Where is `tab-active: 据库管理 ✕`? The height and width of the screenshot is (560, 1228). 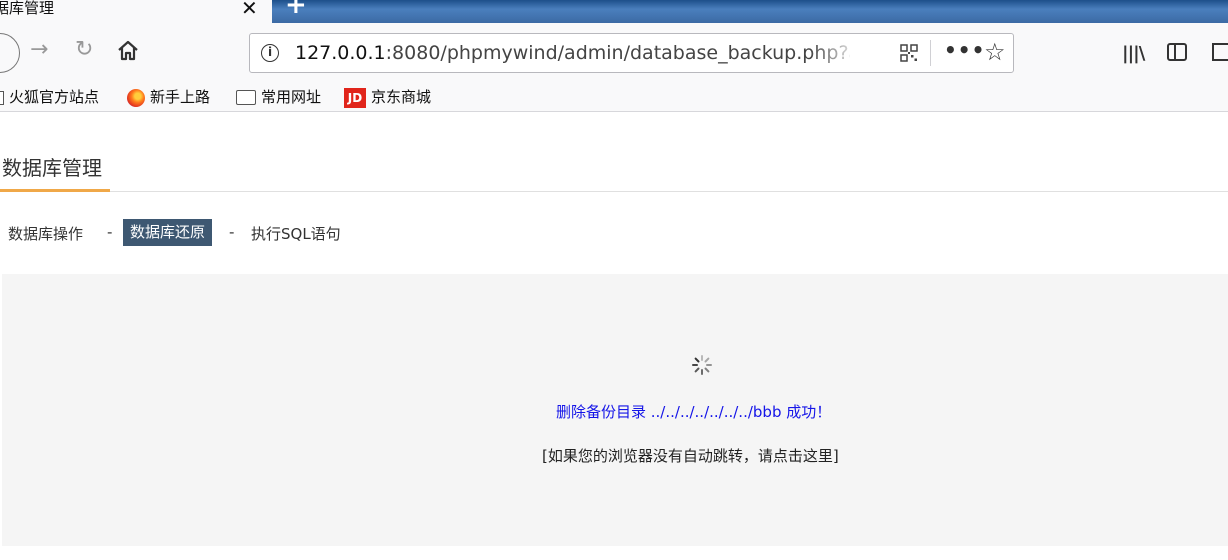
tab-active: 据库管理 ✕ is located at coordinates (136, 11).